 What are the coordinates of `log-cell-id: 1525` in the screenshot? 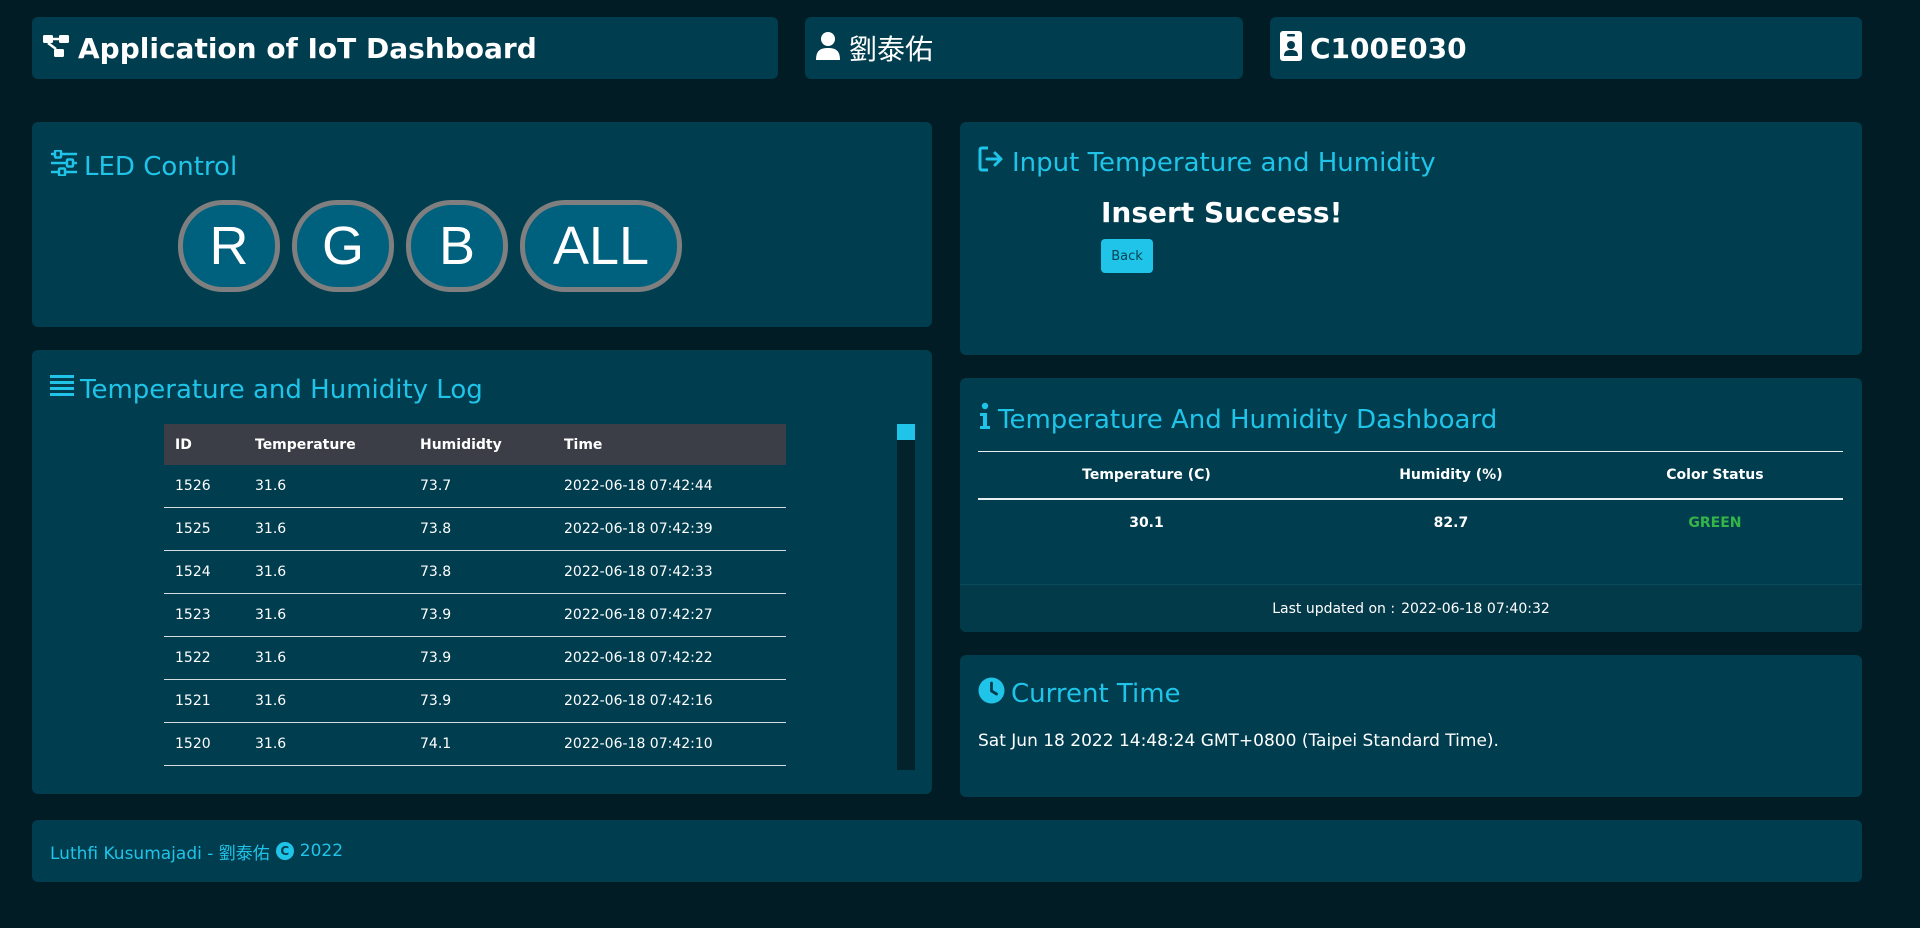 It's located at (204, 529).